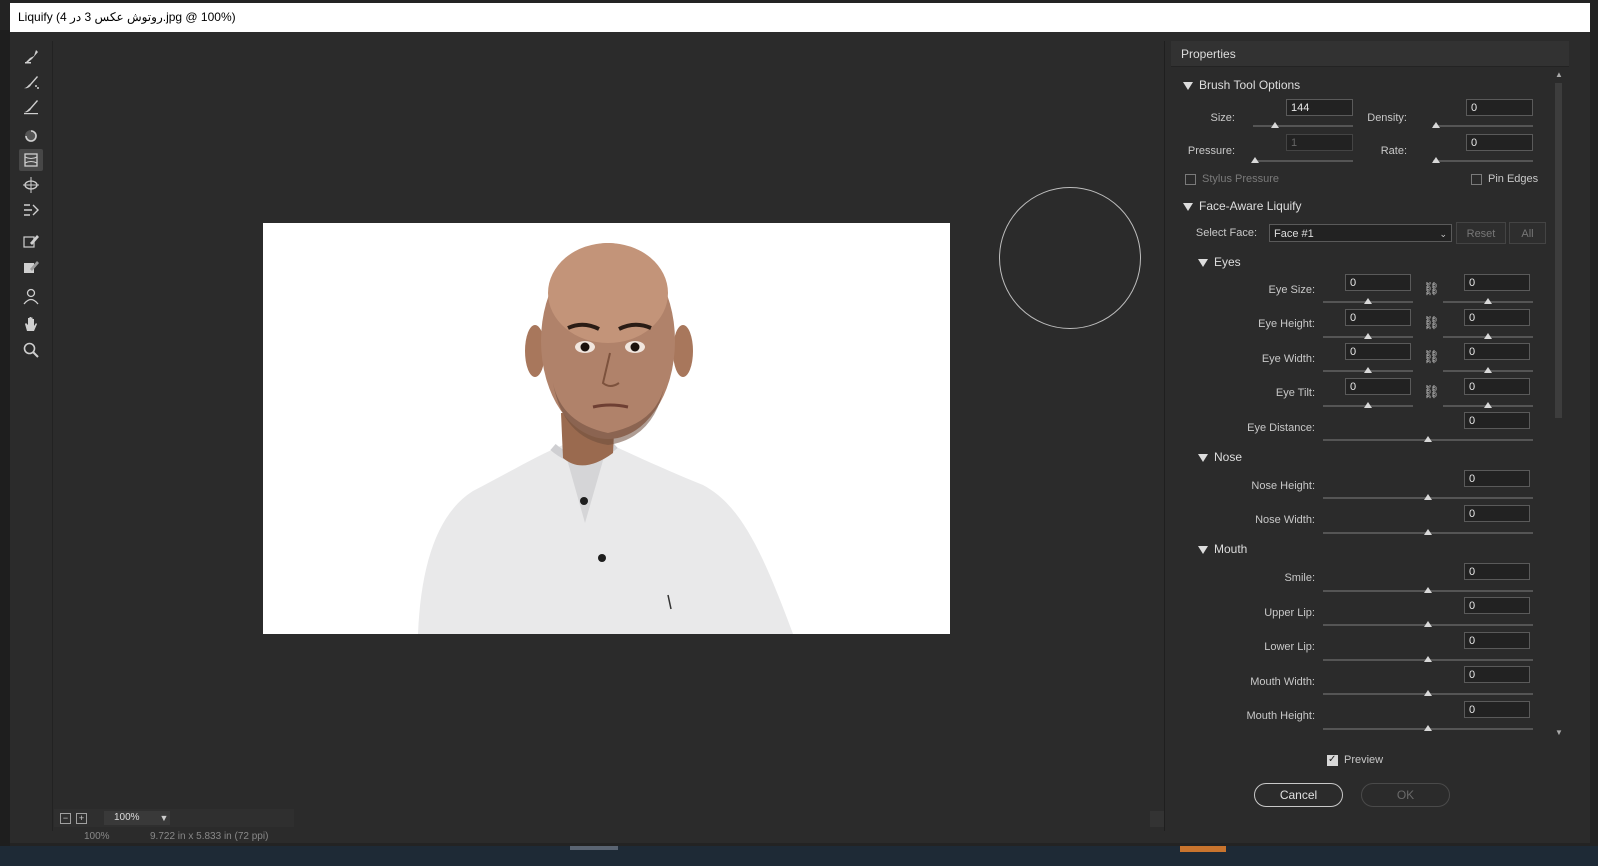 The height and width of the screenshot is (866, 1598). Describe the element at coordinates (1393, 151) in the screenshot. I see `rate-label: Rate:` at that location.